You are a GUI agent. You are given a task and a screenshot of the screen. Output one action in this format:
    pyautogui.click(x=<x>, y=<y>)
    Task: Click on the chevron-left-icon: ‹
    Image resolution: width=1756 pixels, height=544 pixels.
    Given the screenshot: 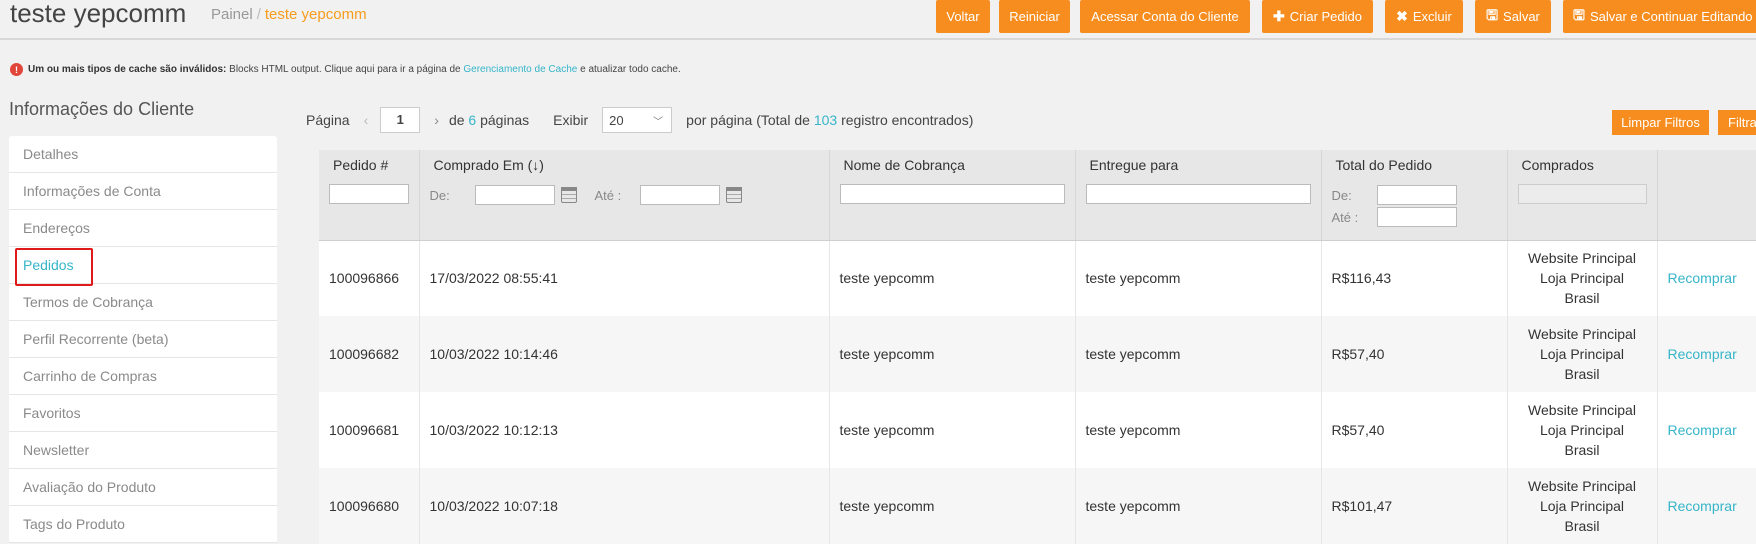 What is the action you would take?
    pyautogui.click(x=366, y=120)
    